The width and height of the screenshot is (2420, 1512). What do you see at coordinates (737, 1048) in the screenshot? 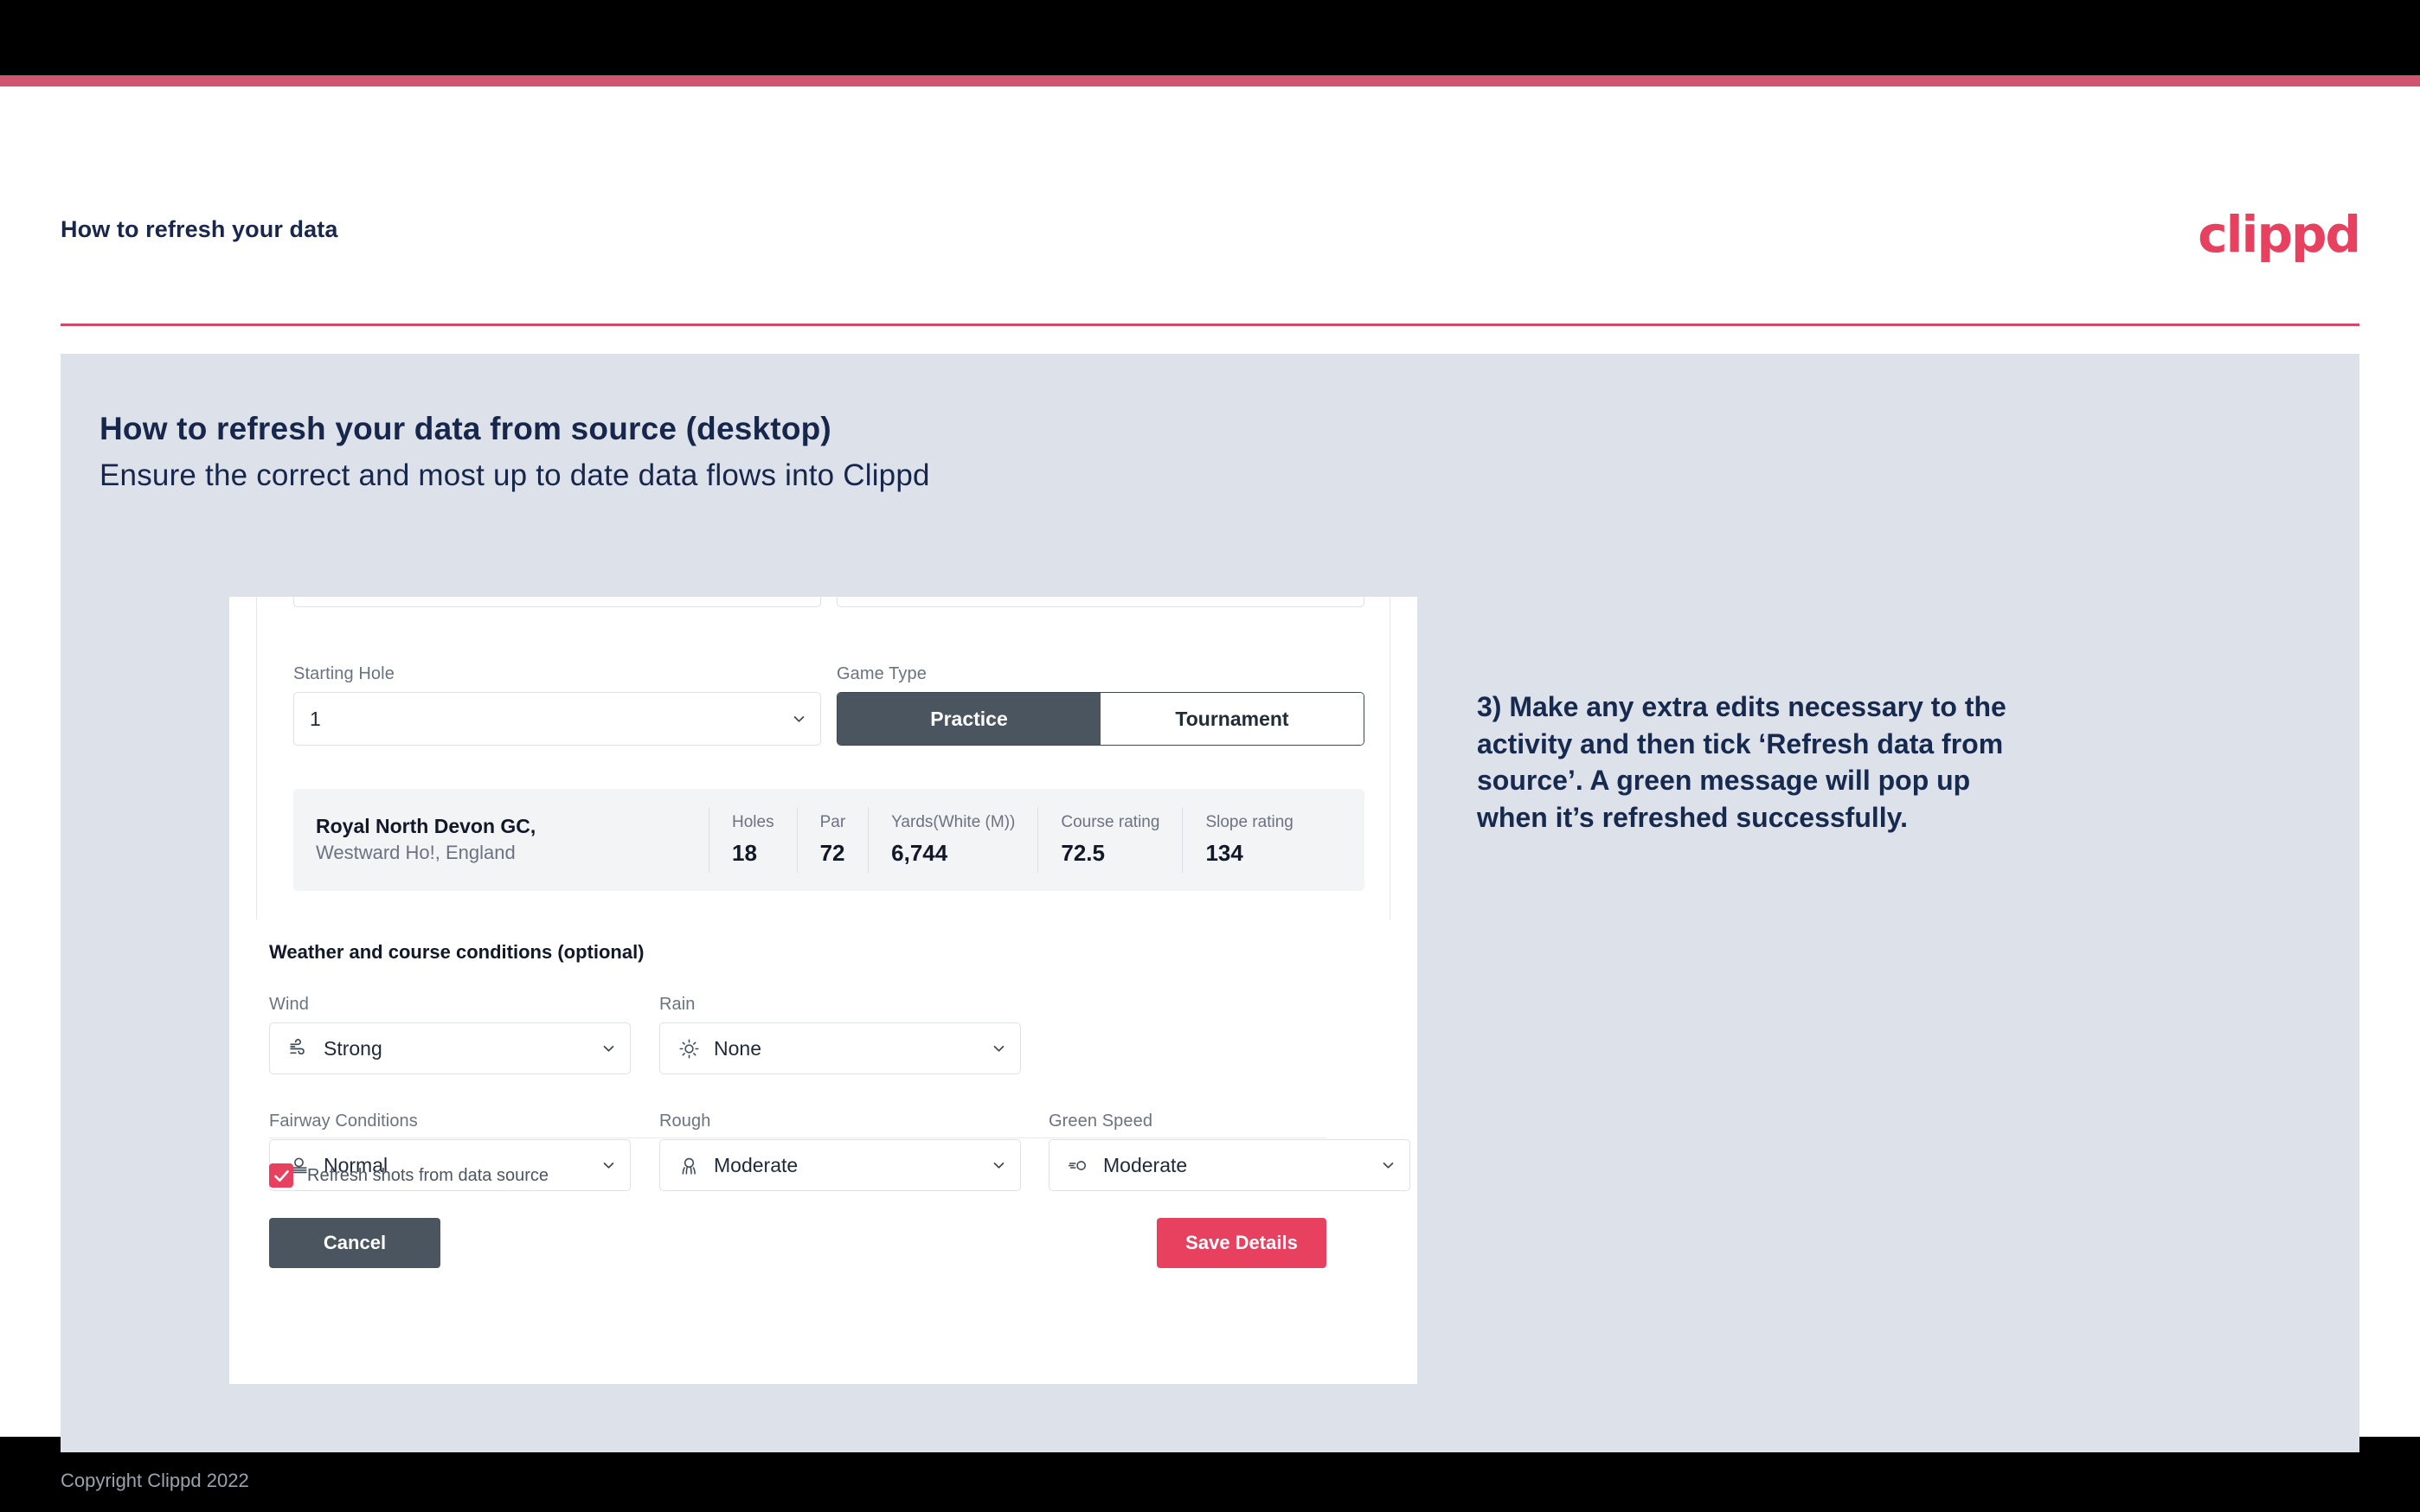
I see `rain-value: None` at bounding box center [737, 1048].